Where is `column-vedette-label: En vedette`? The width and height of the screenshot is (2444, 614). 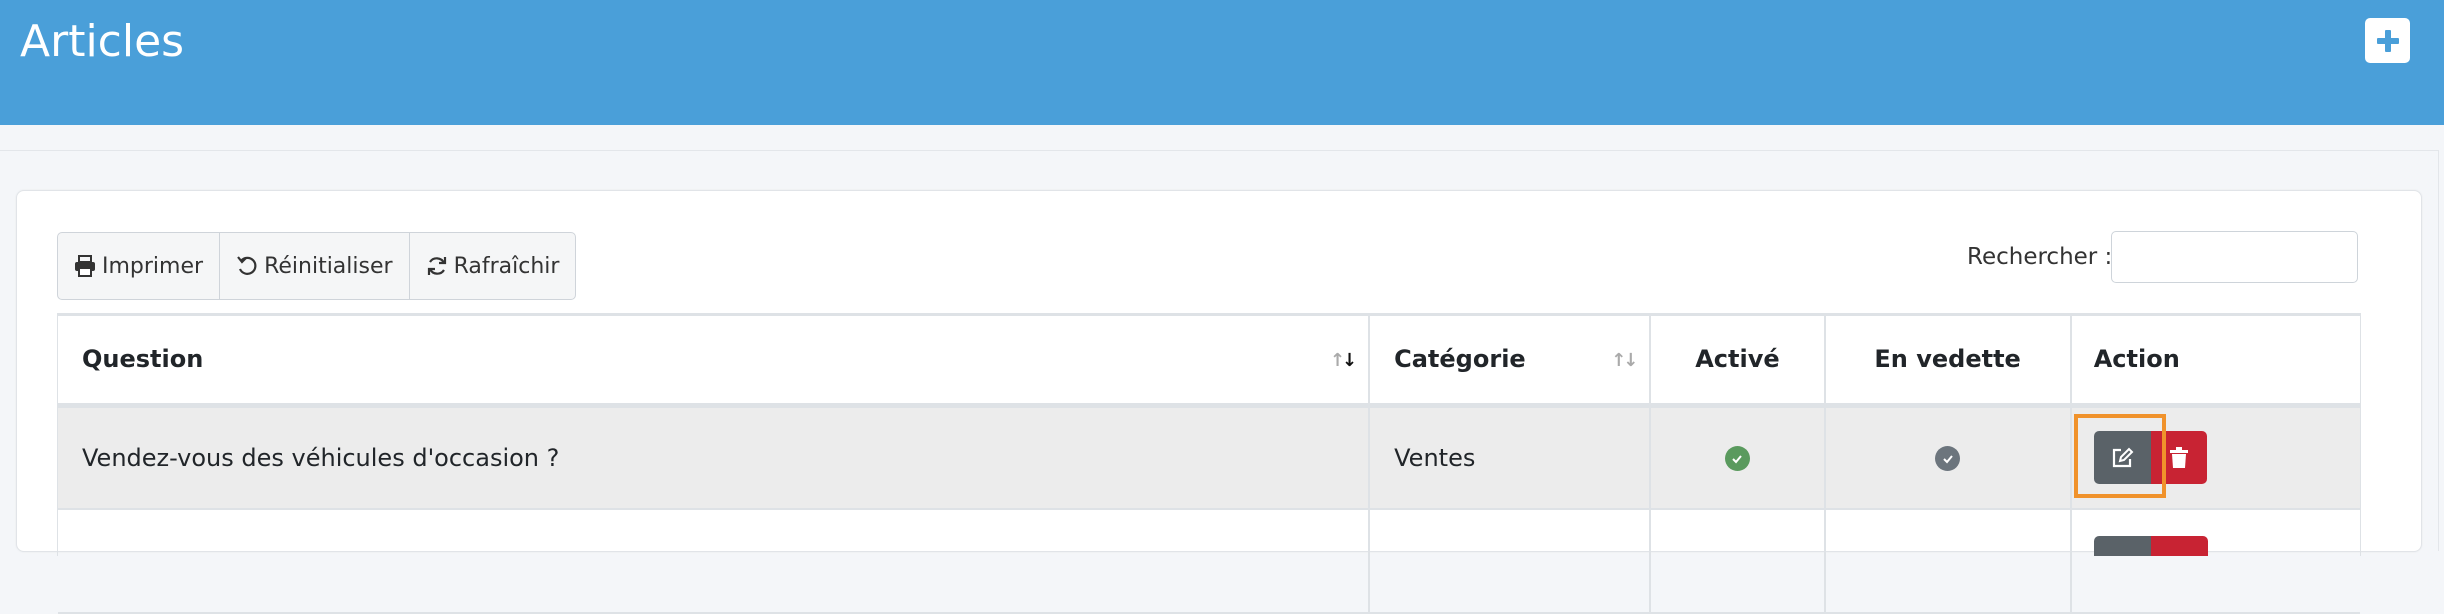
column-vedette-label: En vedette is located at coordinates (1947, 359).